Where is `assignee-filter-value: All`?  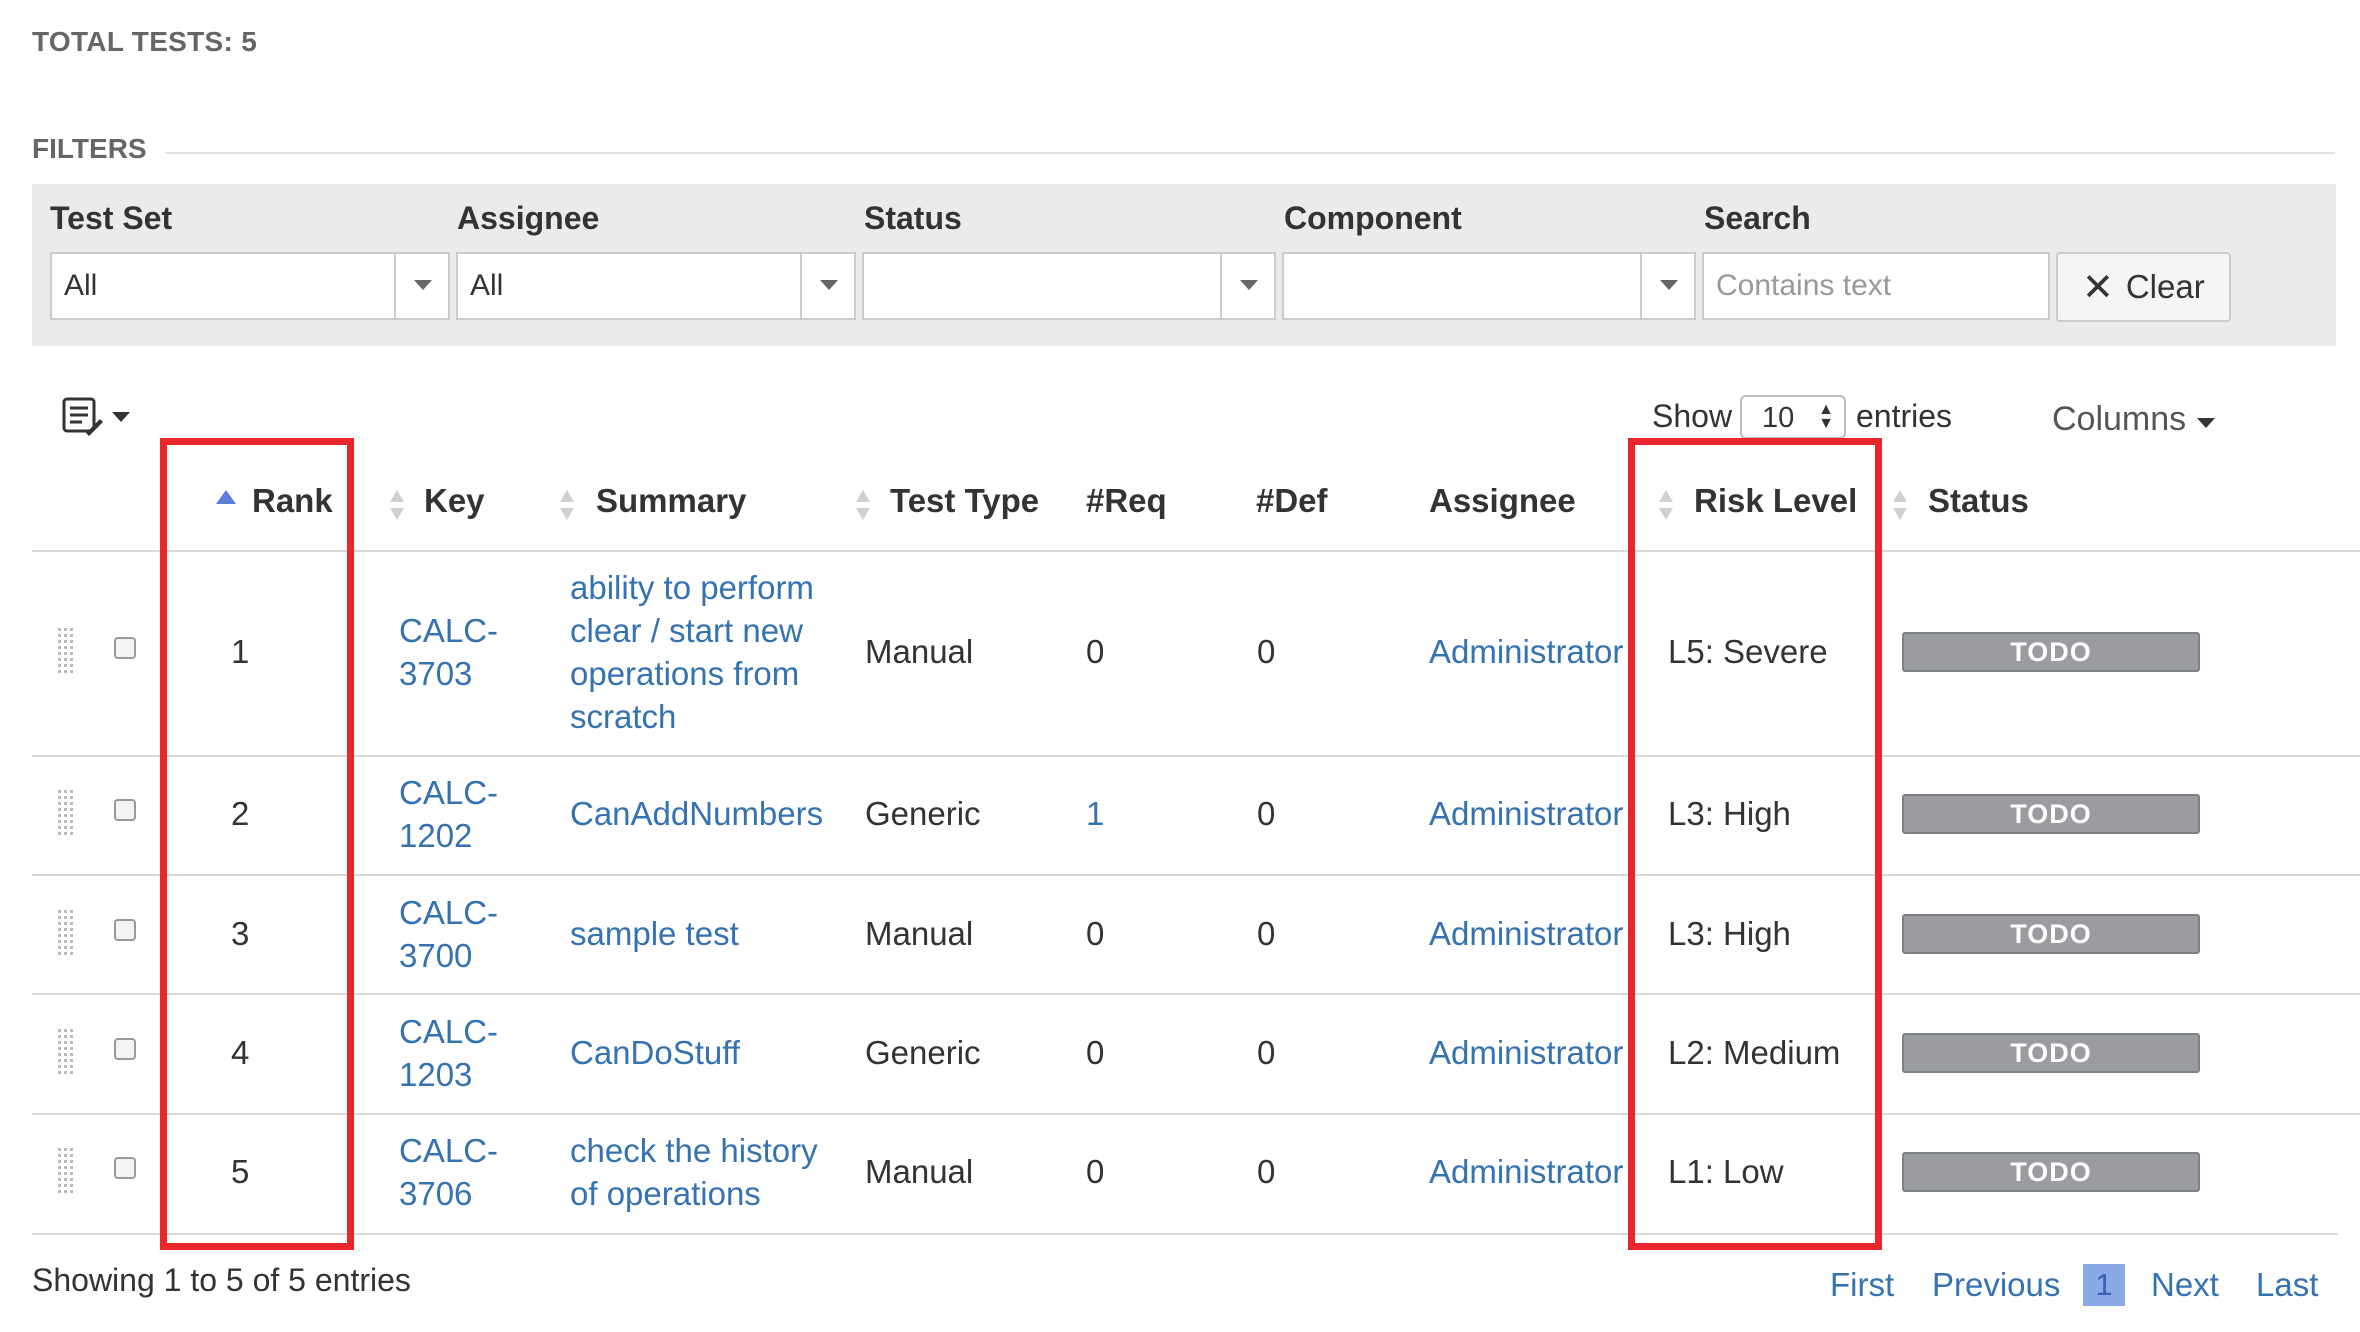
assignee-filter-value: All is located at coordinates (487, 285).